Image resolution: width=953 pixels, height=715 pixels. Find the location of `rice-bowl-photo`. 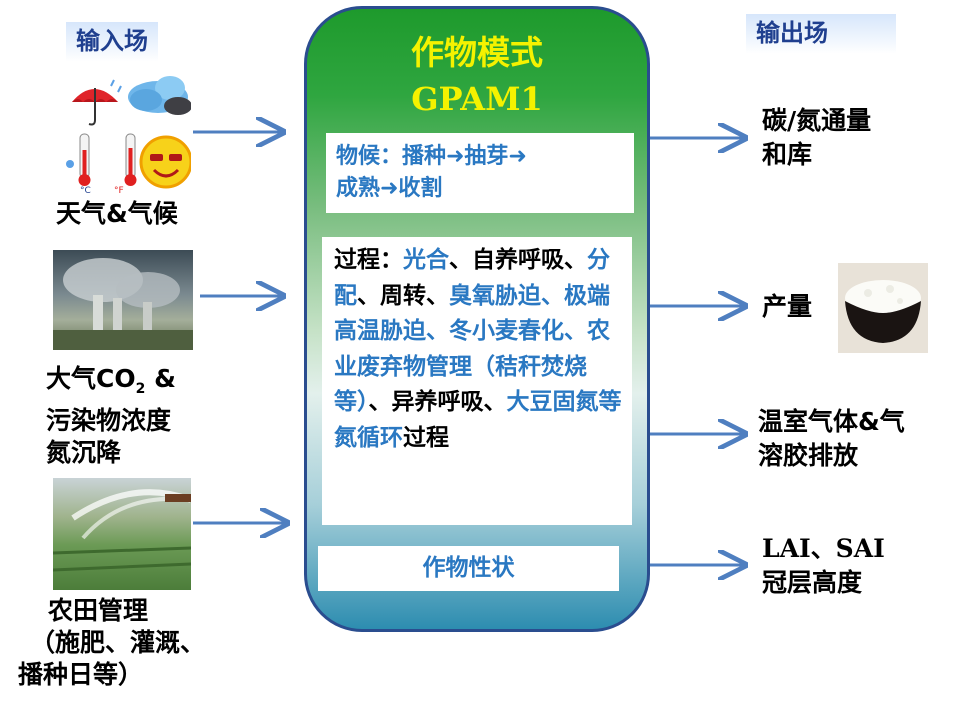

rice-bowl-photo is located at coordinates (883, 308).